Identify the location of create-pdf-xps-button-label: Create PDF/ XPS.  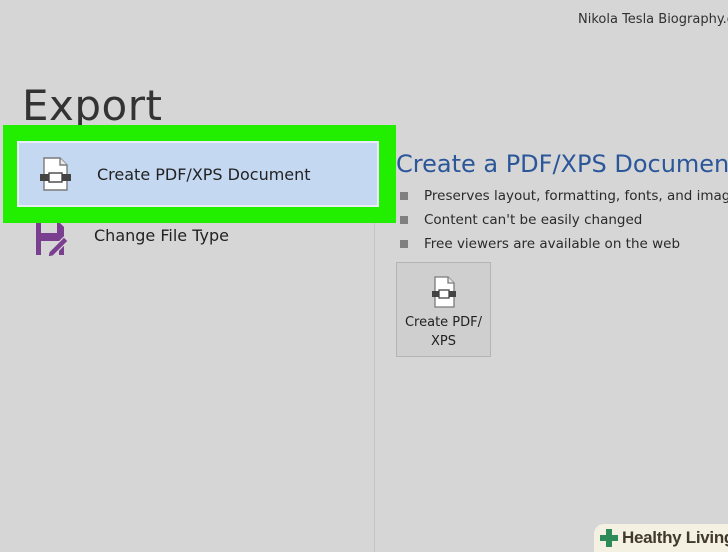
(443, 332).